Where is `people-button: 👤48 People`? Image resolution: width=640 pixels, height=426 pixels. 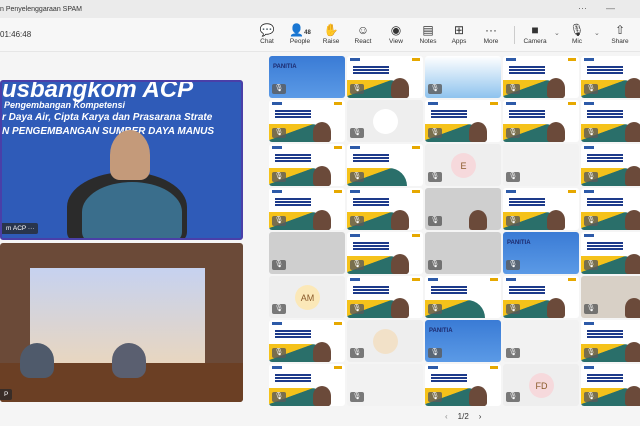
people-button: 👤48 People is located at coordinates (300, 33).